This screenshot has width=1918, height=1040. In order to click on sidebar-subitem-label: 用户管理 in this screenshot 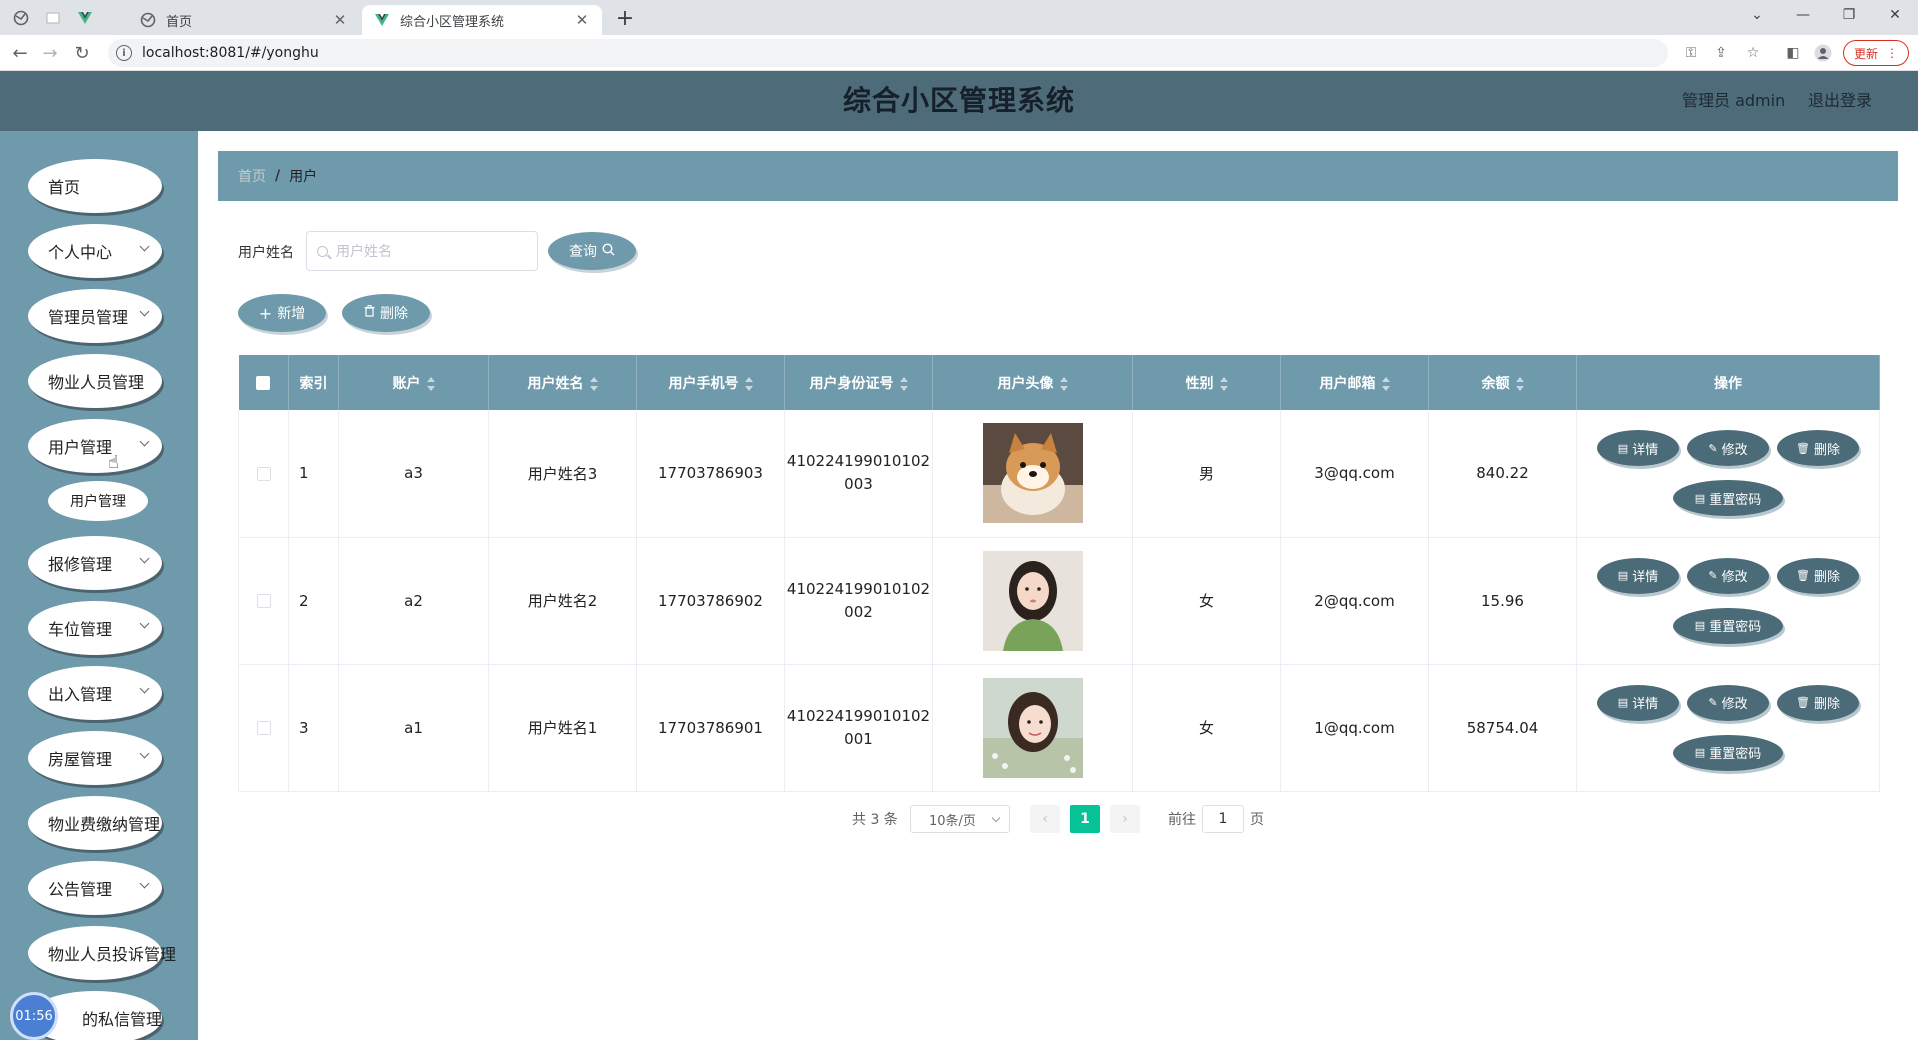, I will do `click(98, 502)`.